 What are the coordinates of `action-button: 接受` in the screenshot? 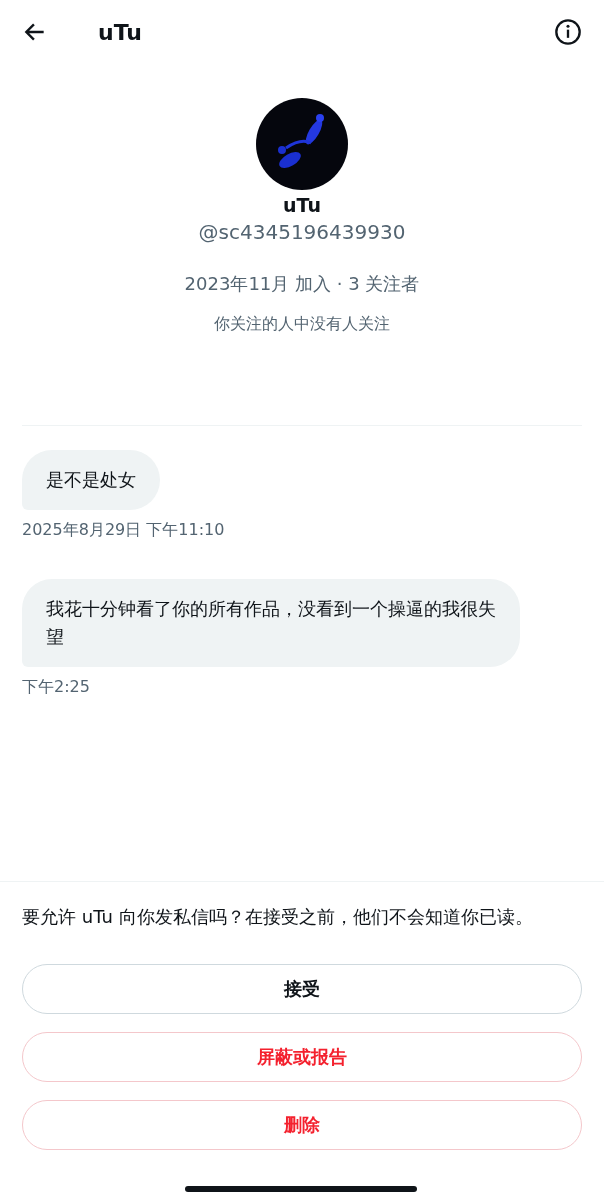 It's located at (302, 989).